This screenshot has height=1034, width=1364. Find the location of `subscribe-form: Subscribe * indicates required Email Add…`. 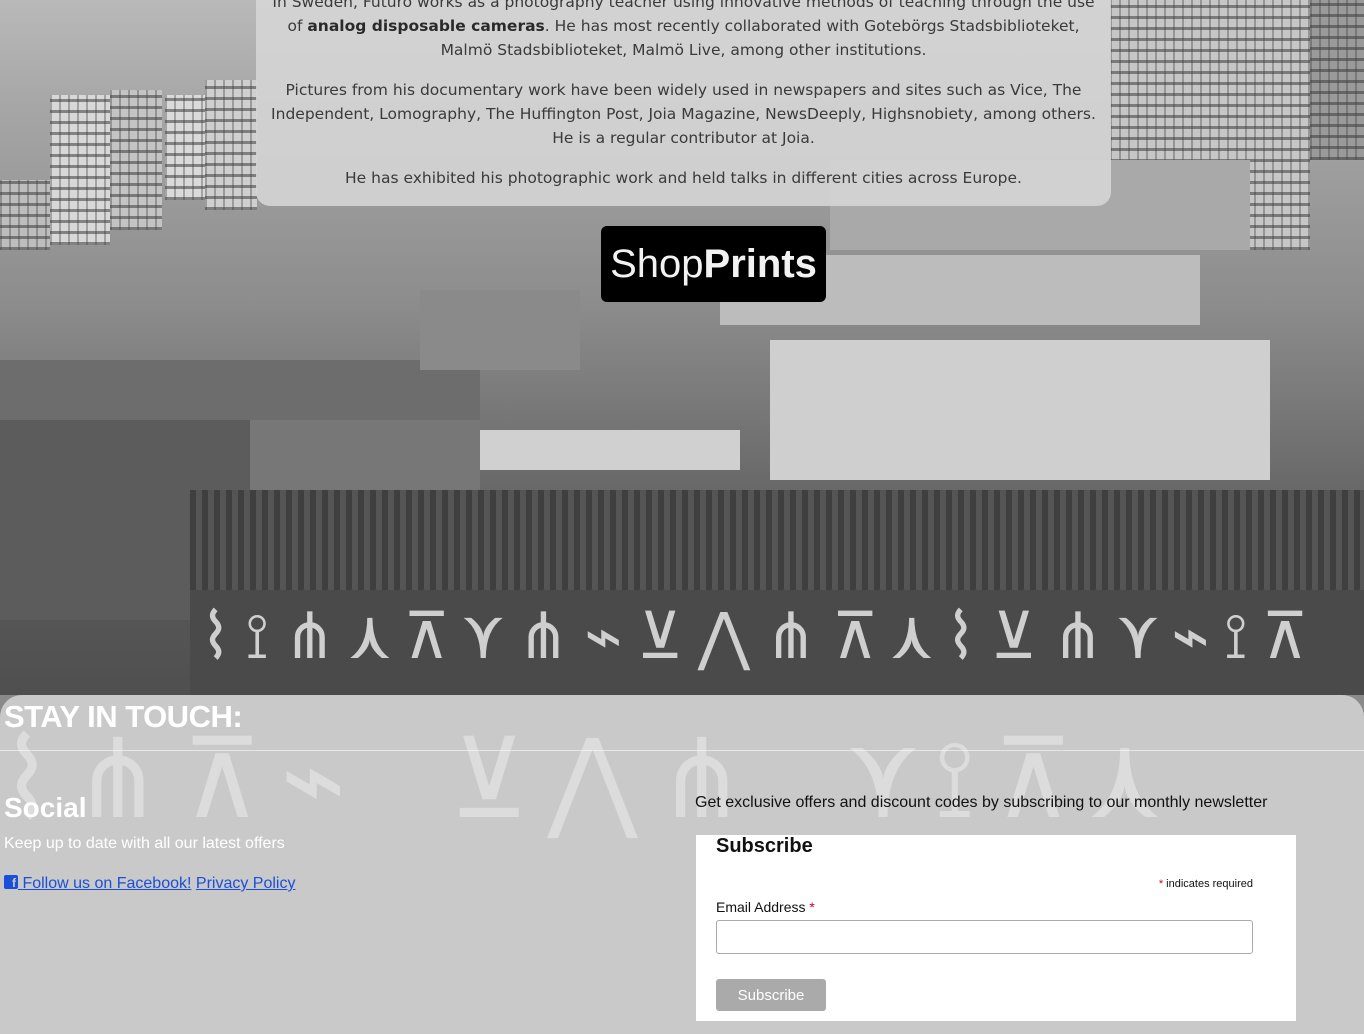

subscribe-form: Subscribe * indicates required Email Add… is located at coordinates (996, 928).